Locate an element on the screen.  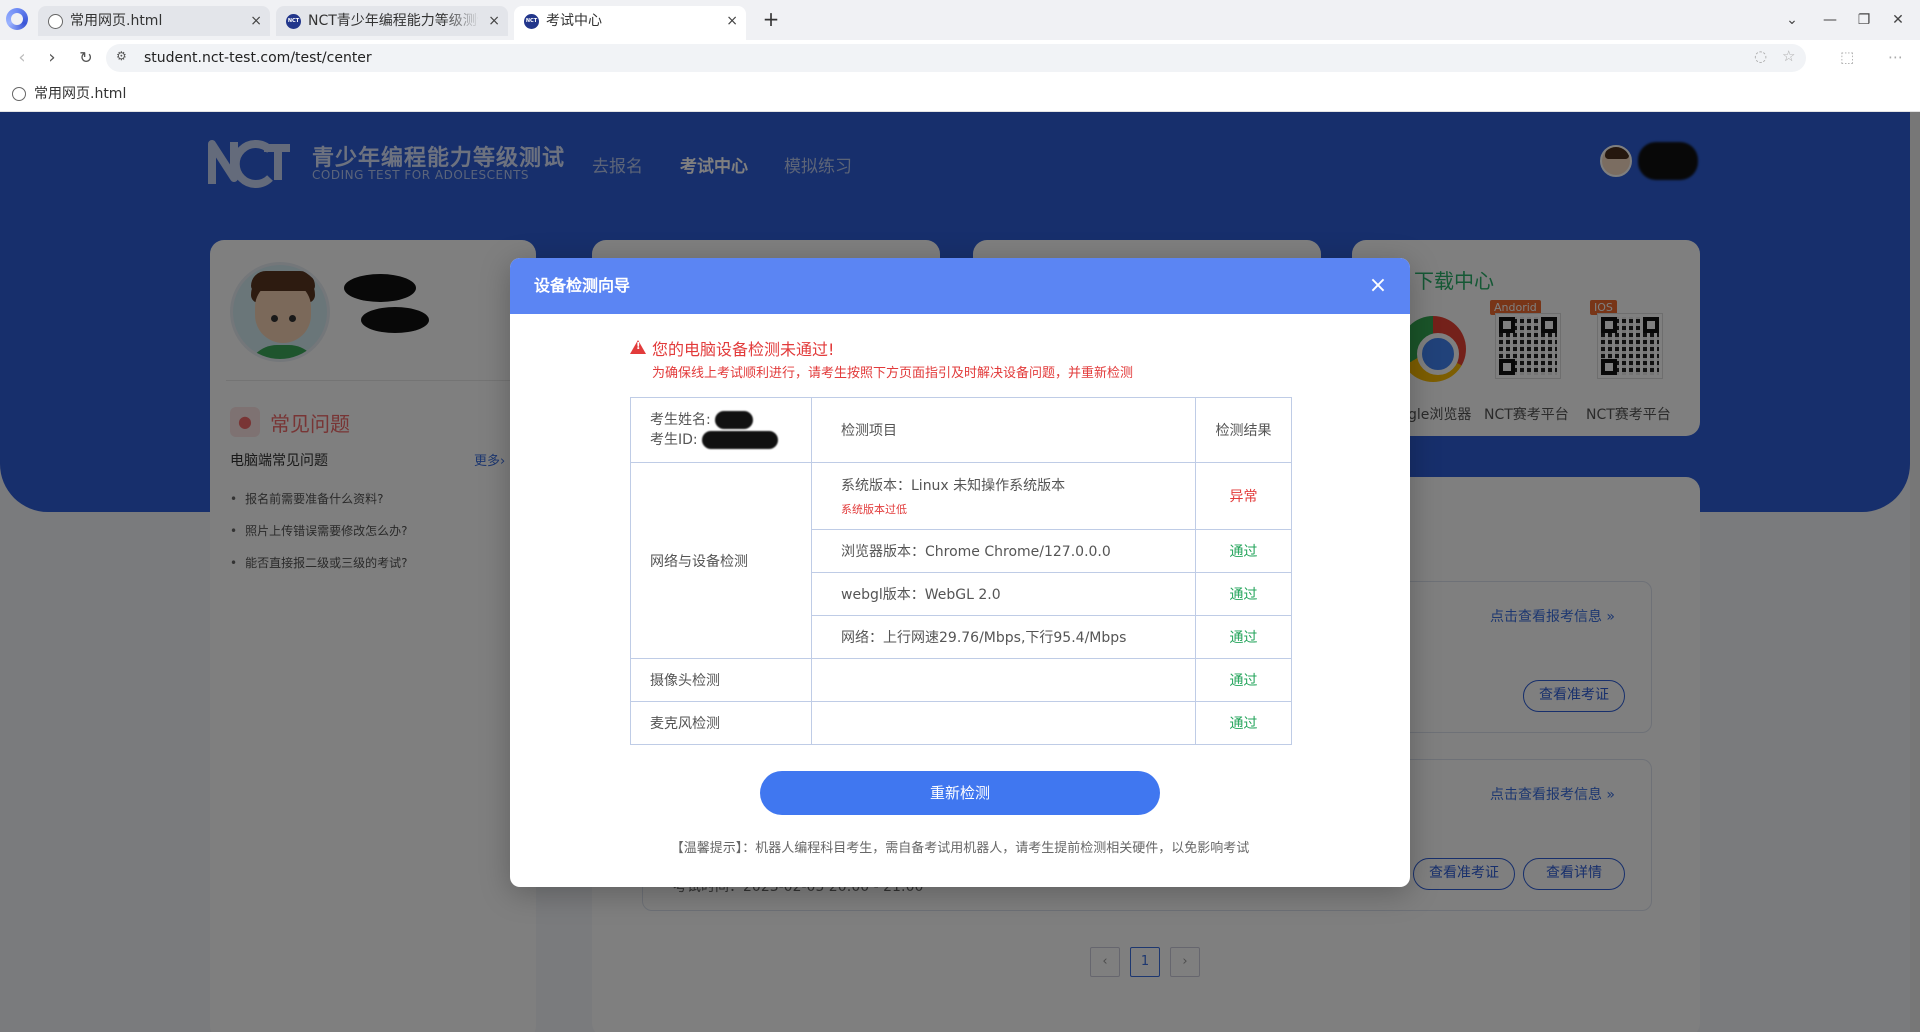
bookmarks-bar: 常用网页.html is located at coordinates (960, 94).